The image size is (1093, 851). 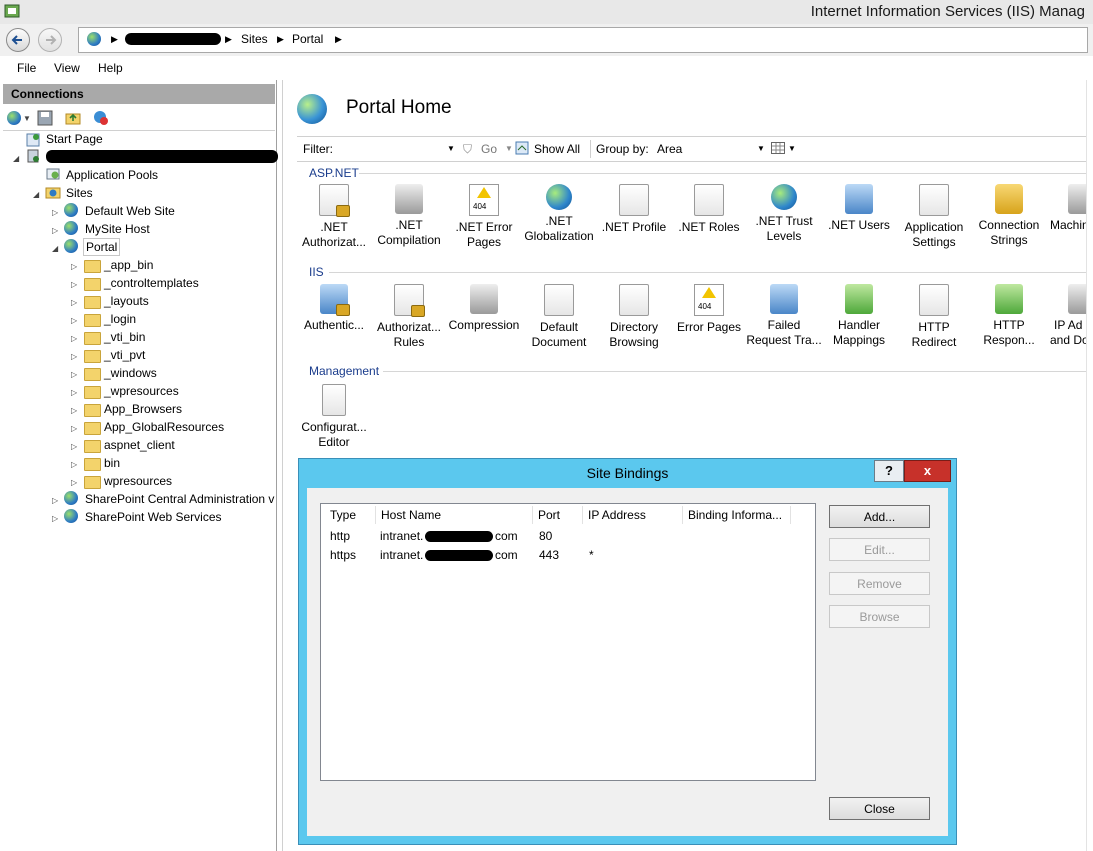 What do you see at coordinates (879, 808) in the screenshot?
I see `close-button: Close` at bounding box center [879, 808].